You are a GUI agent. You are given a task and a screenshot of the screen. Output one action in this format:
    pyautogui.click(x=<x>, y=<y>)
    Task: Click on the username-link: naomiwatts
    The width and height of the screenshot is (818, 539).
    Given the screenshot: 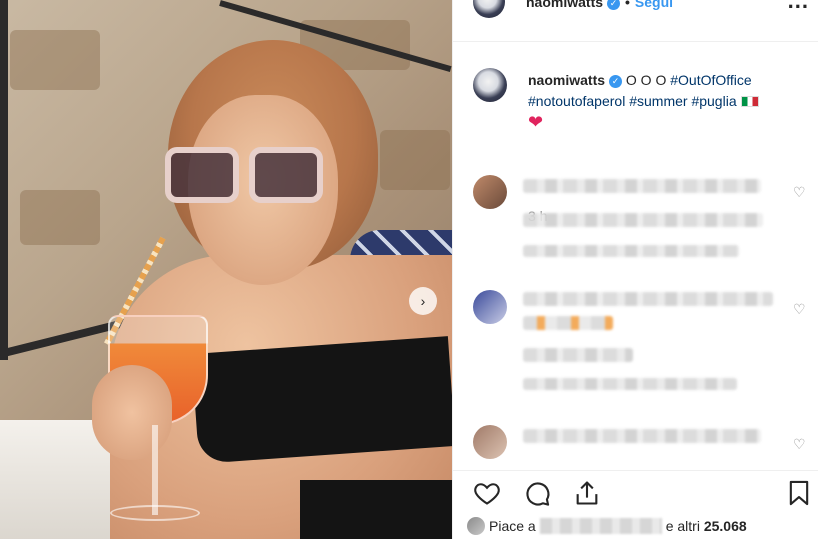 What is the action you would take?
    pyautogui.click(x=564, y=5)
    